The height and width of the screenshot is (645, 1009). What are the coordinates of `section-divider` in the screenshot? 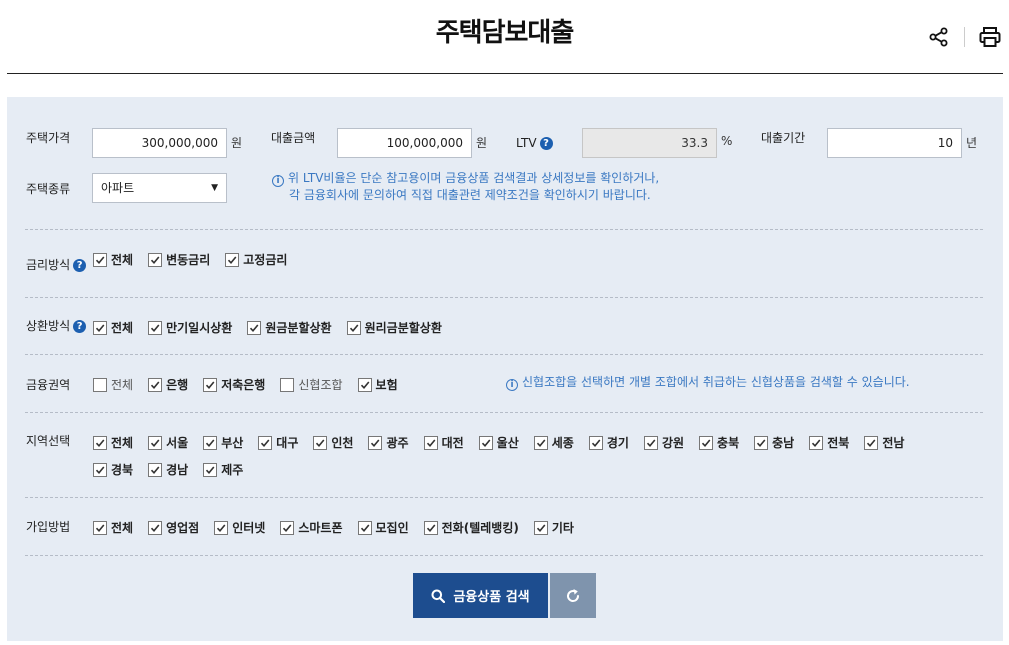 It's located at (504, 555).